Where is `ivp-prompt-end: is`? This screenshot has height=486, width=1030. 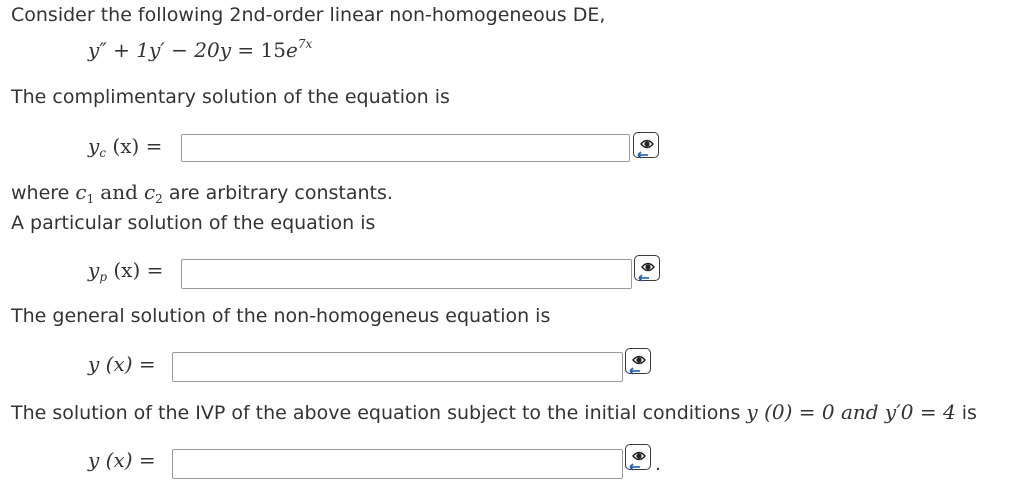 ivp-prompt-end: is is located at coordinates (969, 413).